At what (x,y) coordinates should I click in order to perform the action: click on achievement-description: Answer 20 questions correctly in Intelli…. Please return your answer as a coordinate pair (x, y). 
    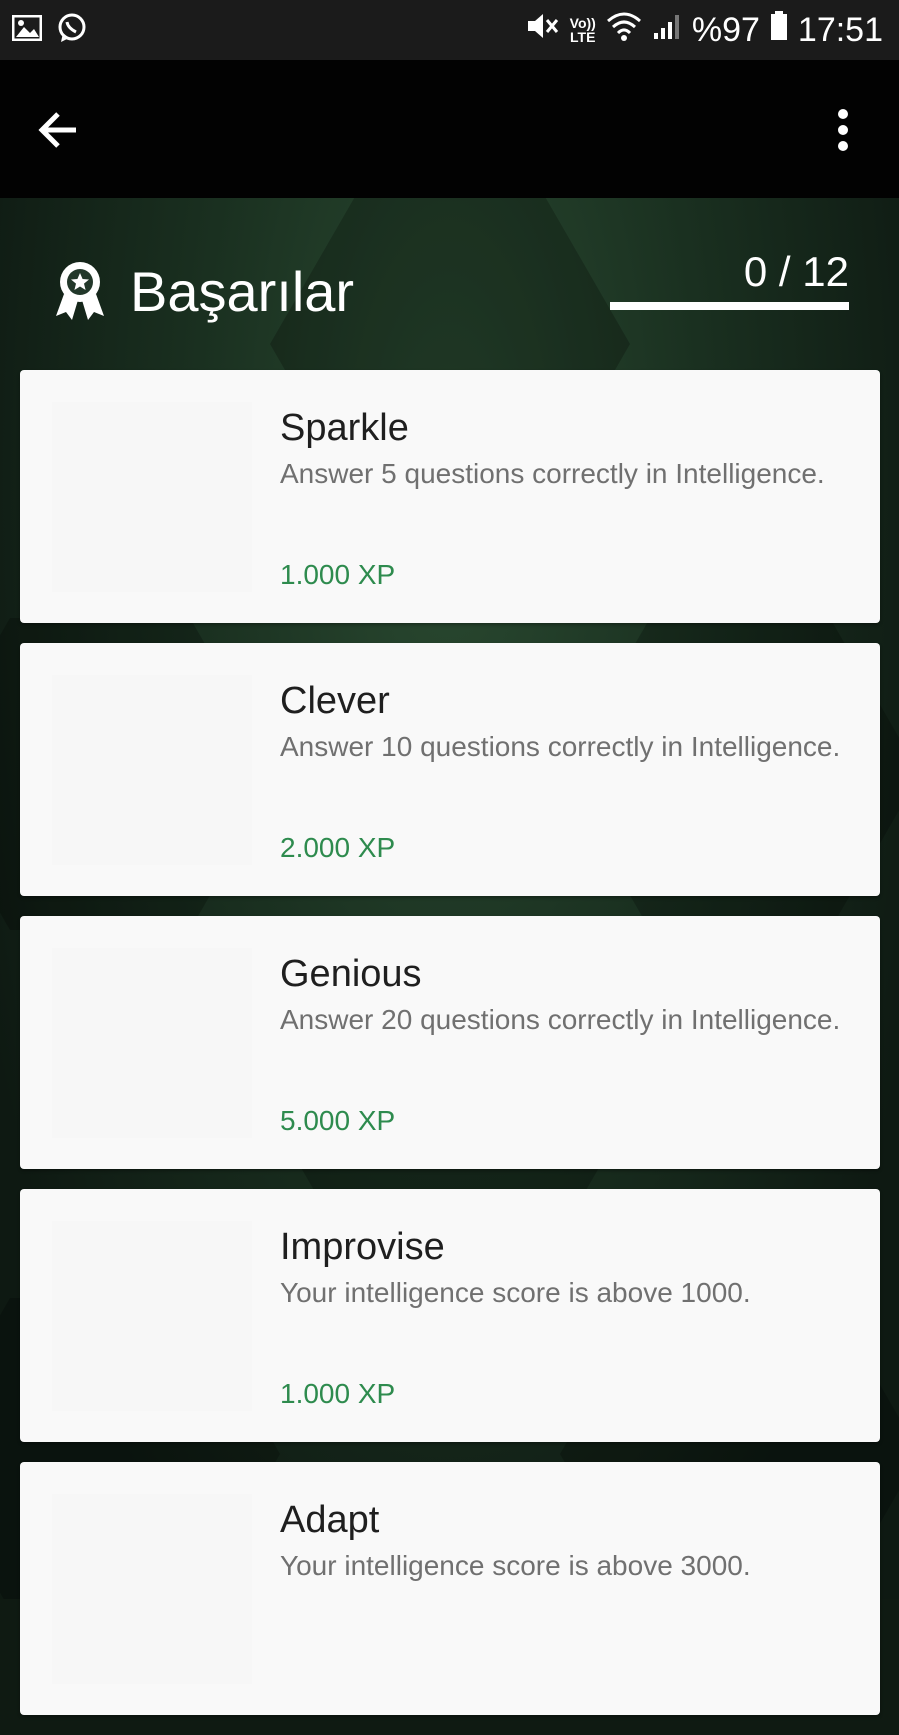
    Looking at the image, I should click on (560, 1019).